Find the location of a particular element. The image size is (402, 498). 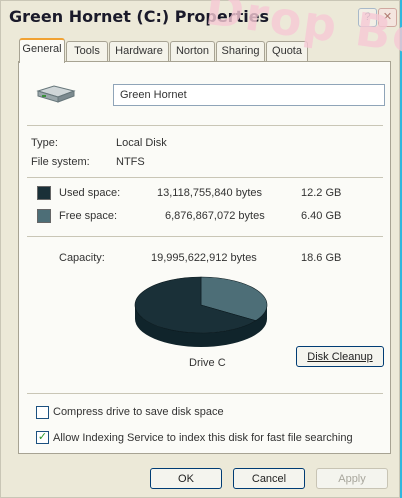

disk-cleanup-button: Disk Cleanup is located at coordinates (340, 356).